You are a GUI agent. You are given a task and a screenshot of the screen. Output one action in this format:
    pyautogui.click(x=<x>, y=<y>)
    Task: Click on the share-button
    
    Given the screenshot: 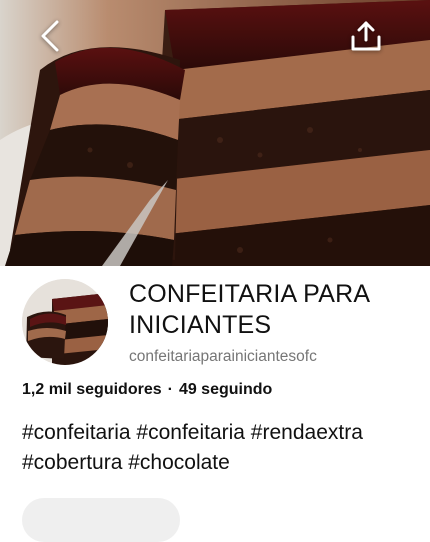 What is the action you would take?
    pyautogui.click(x=366, y=36)
    